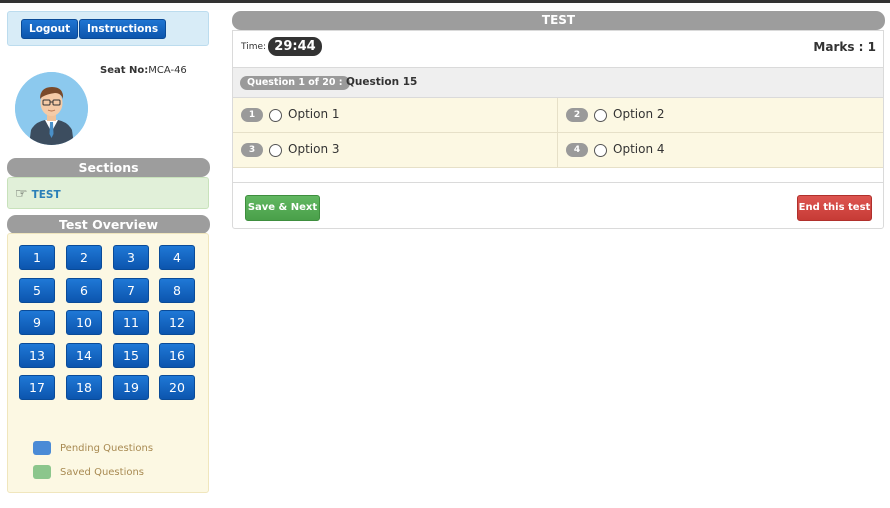 The height and width of the screenshot is (508, 890). What do you see at coordinates (42, 472) in the screenshot?
I see `saved-swatch` at bounding box center [42, 472].